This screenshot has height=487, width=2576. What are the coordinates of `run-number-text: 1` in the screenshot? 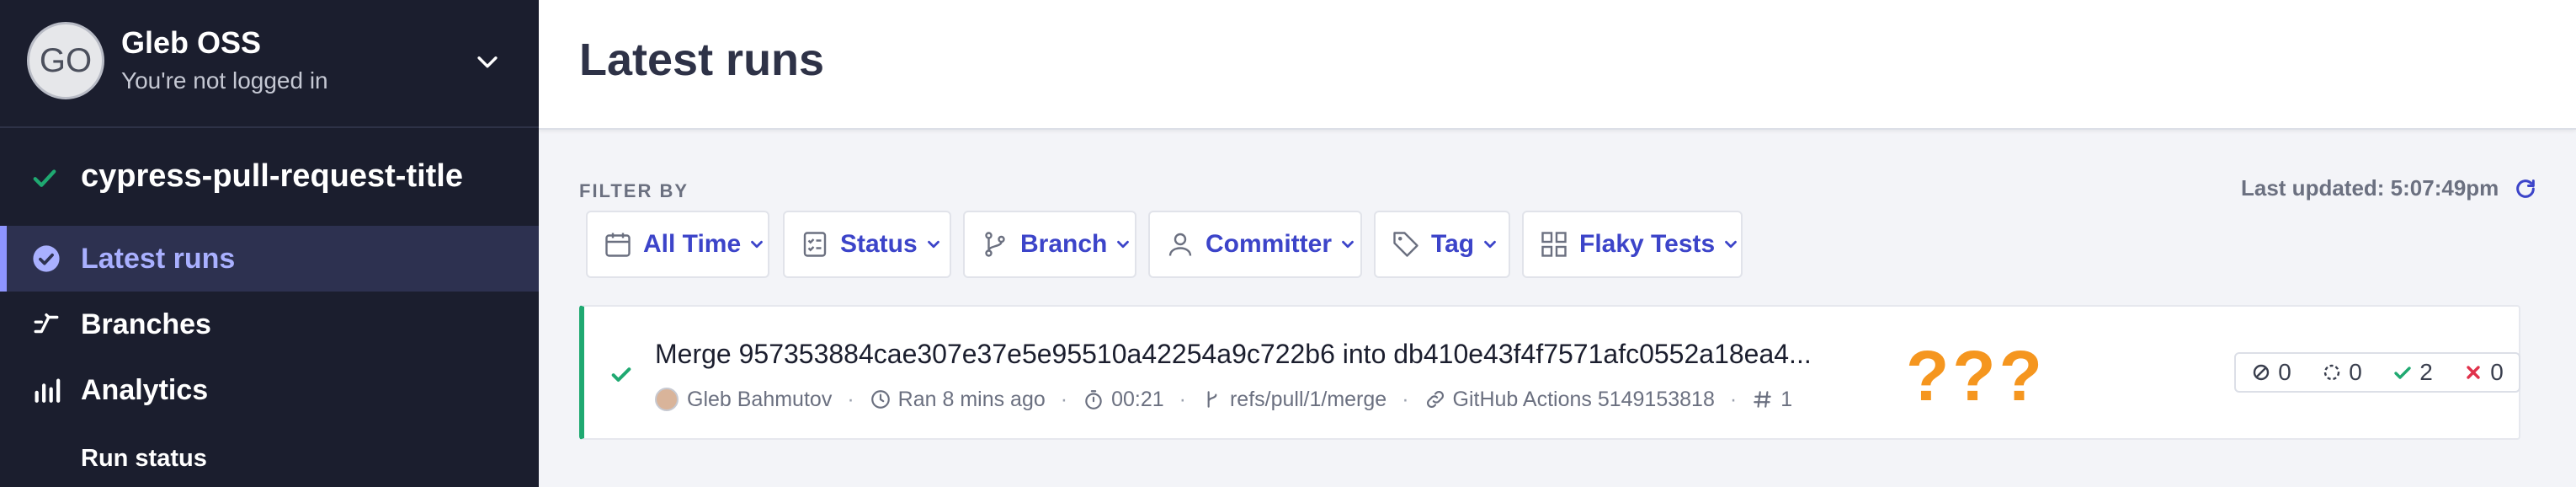 It's located at (1787, 399).